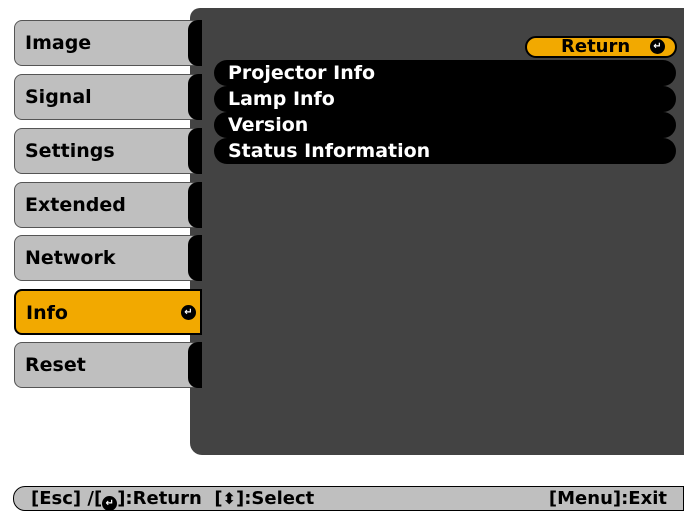  I want to click on menu-item-label: Version, so click(268, 125).